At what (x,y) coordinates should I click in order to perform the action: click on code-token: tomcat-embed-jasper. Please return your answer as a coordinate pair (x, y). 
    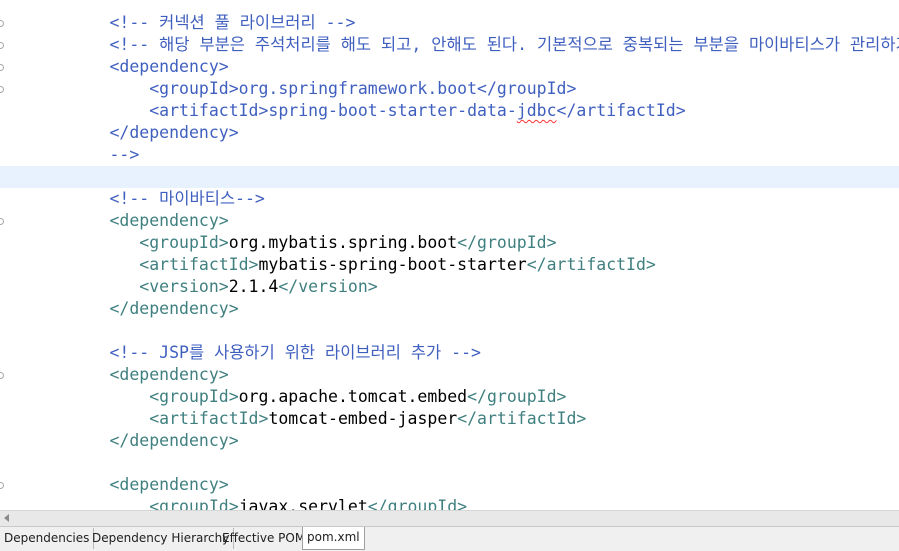
    Looking at the image, I should click on (363, 418).